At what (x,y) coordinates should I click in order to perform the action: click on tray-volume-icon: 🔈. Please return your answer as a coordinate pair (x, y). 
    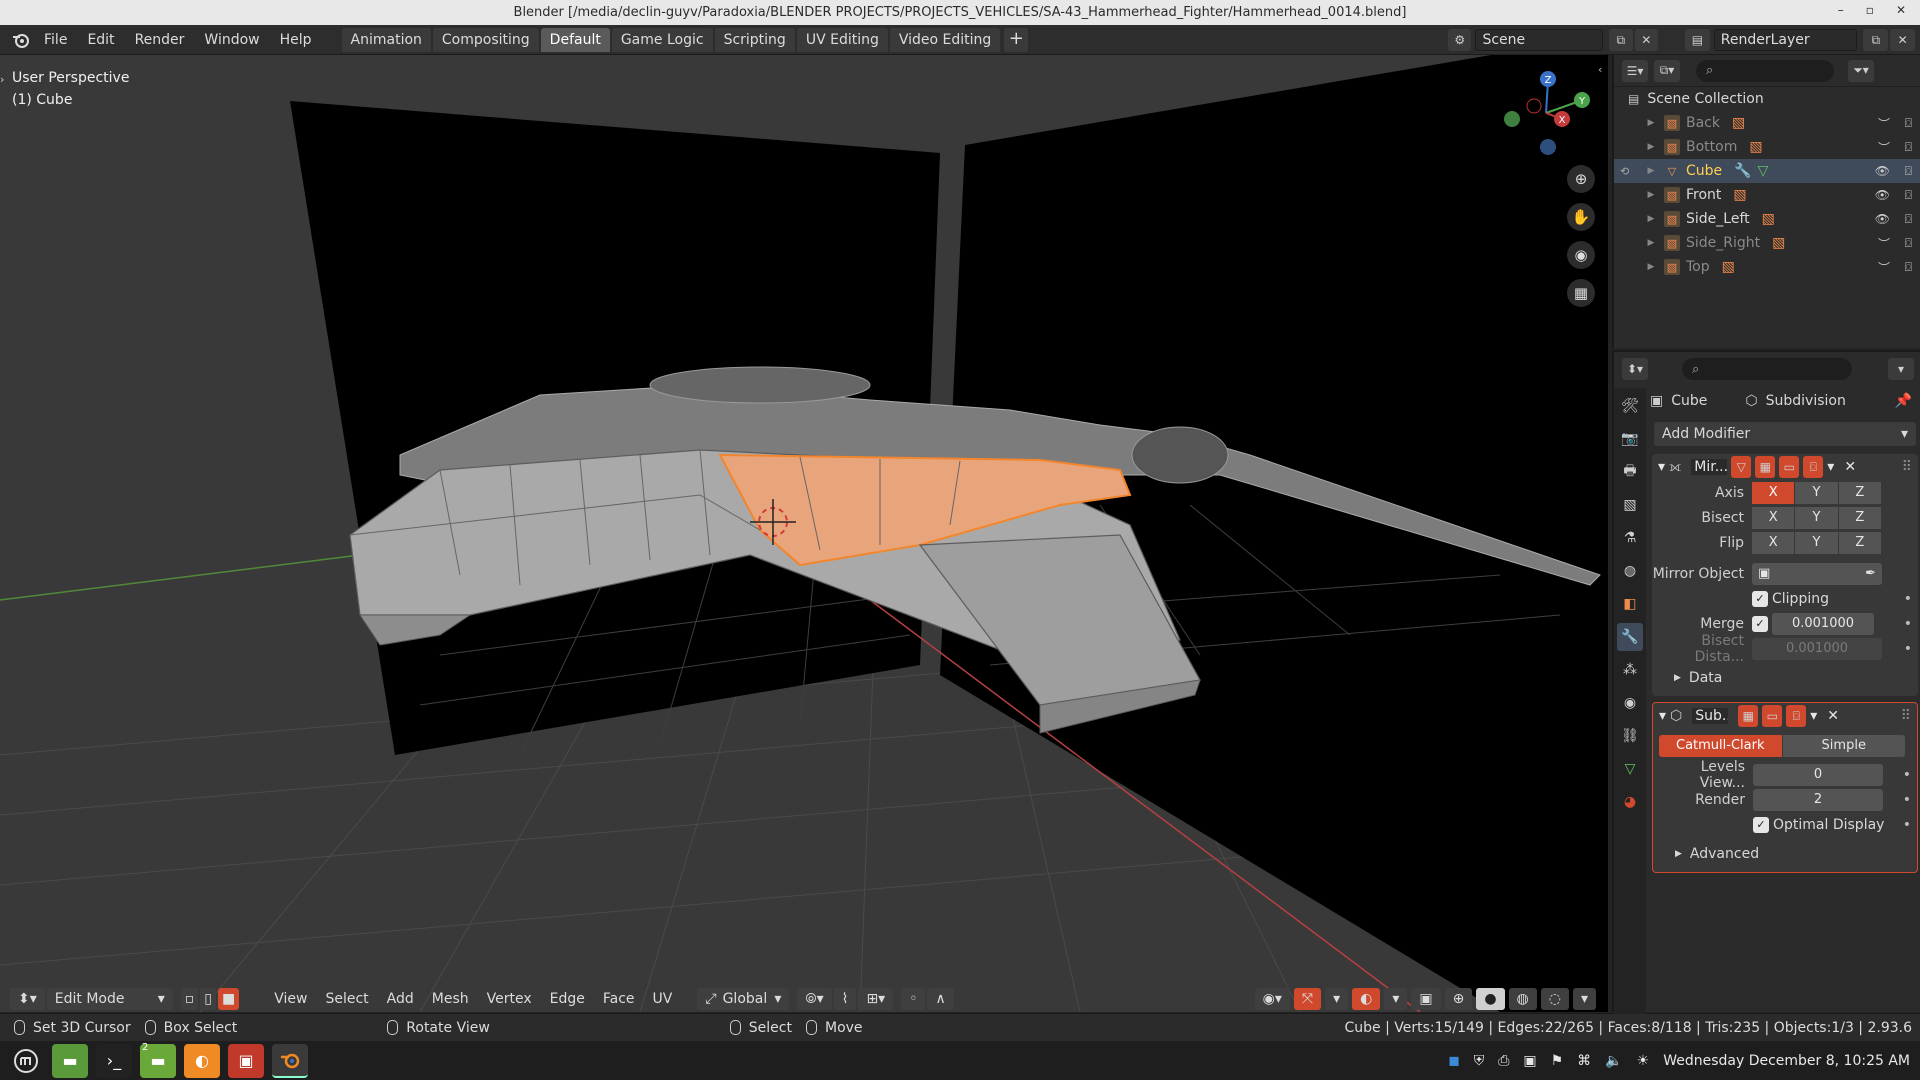
    Looking at the image, I should click on (1613, 1061).